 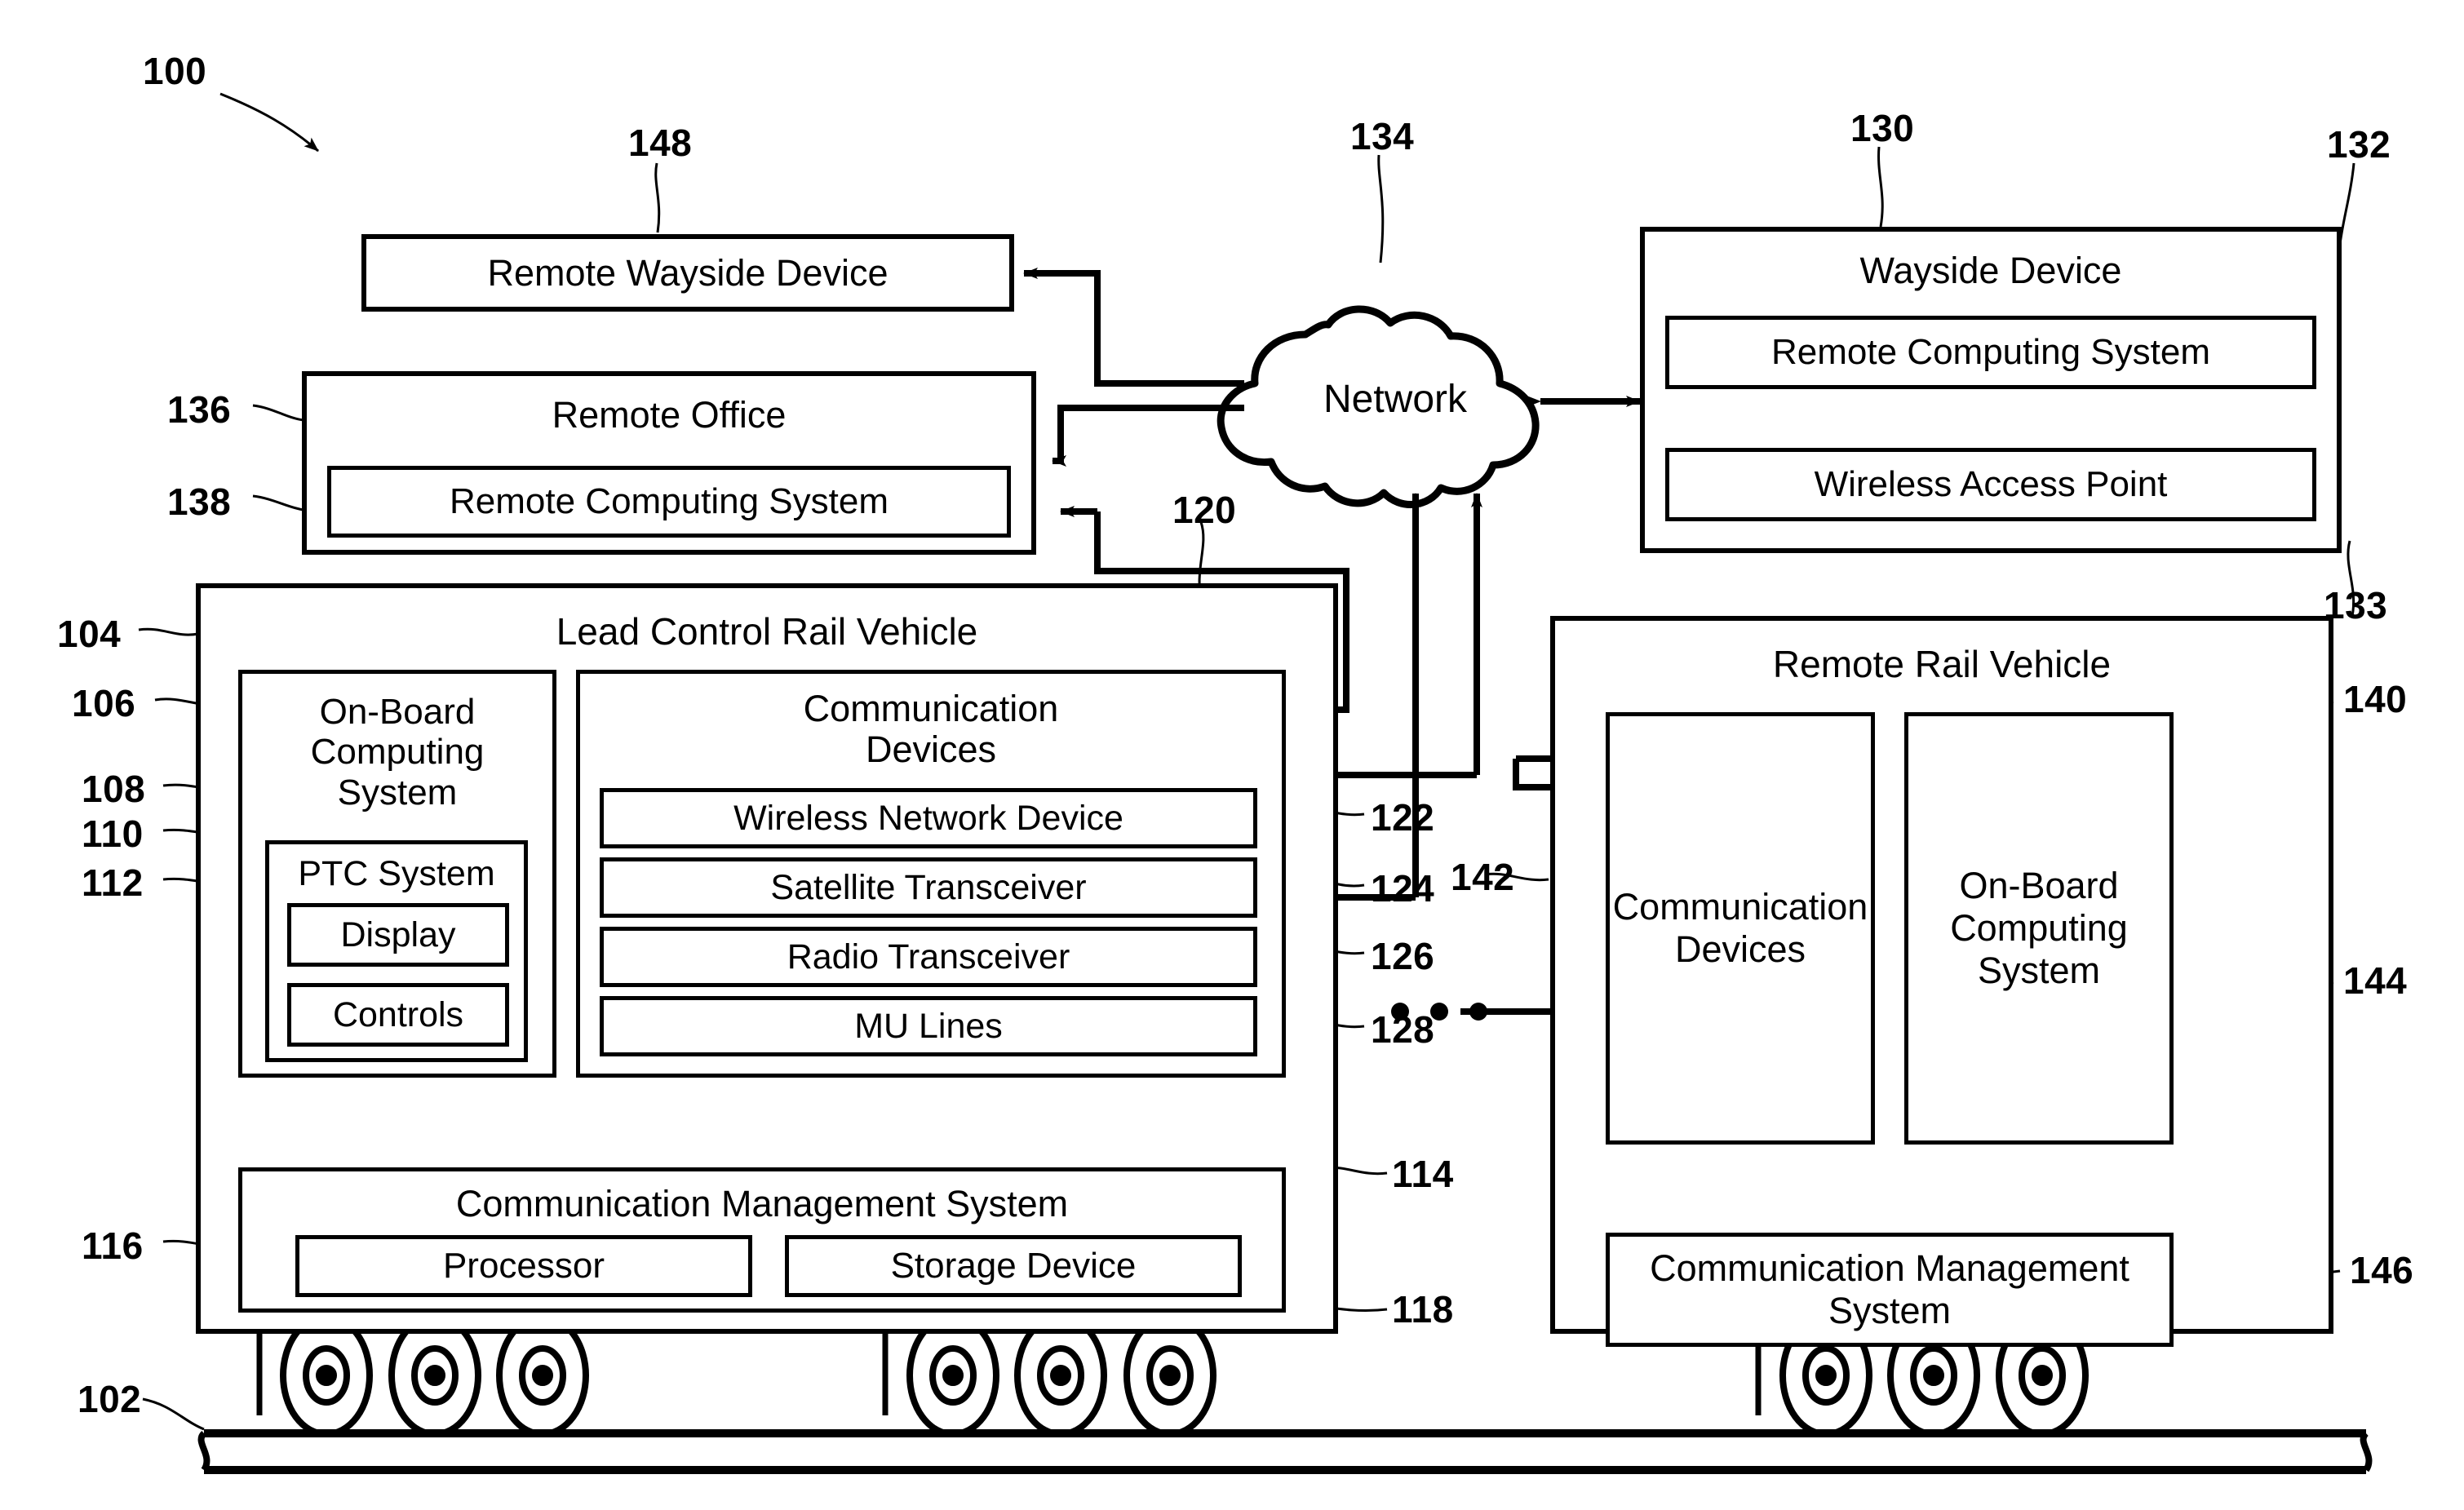 I want to click on ref-100: 100, so click(x=175, y=71).